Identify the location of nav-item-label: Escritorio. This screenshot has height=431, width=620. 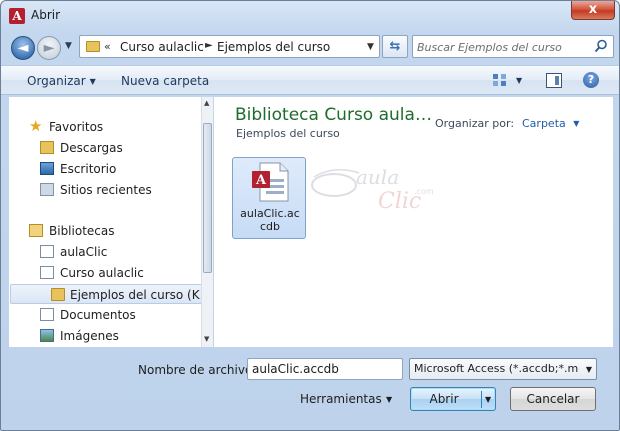
(88, 169).